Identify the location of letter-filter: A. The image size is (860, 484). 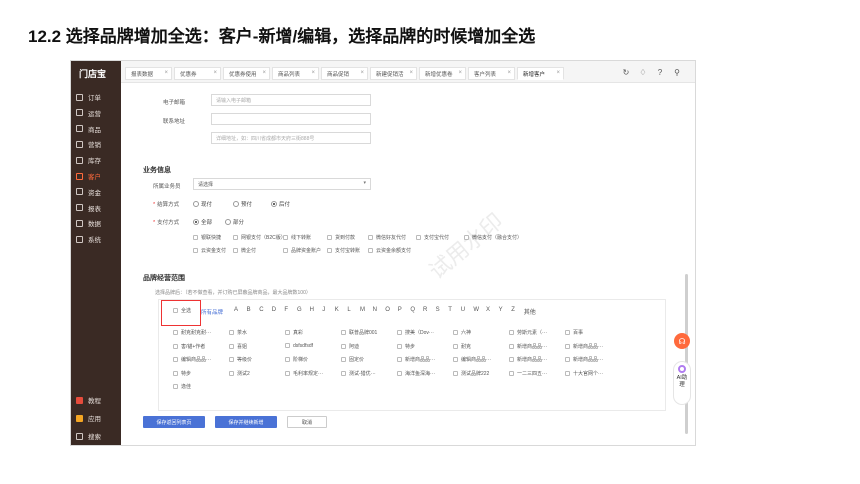
(236, 310).